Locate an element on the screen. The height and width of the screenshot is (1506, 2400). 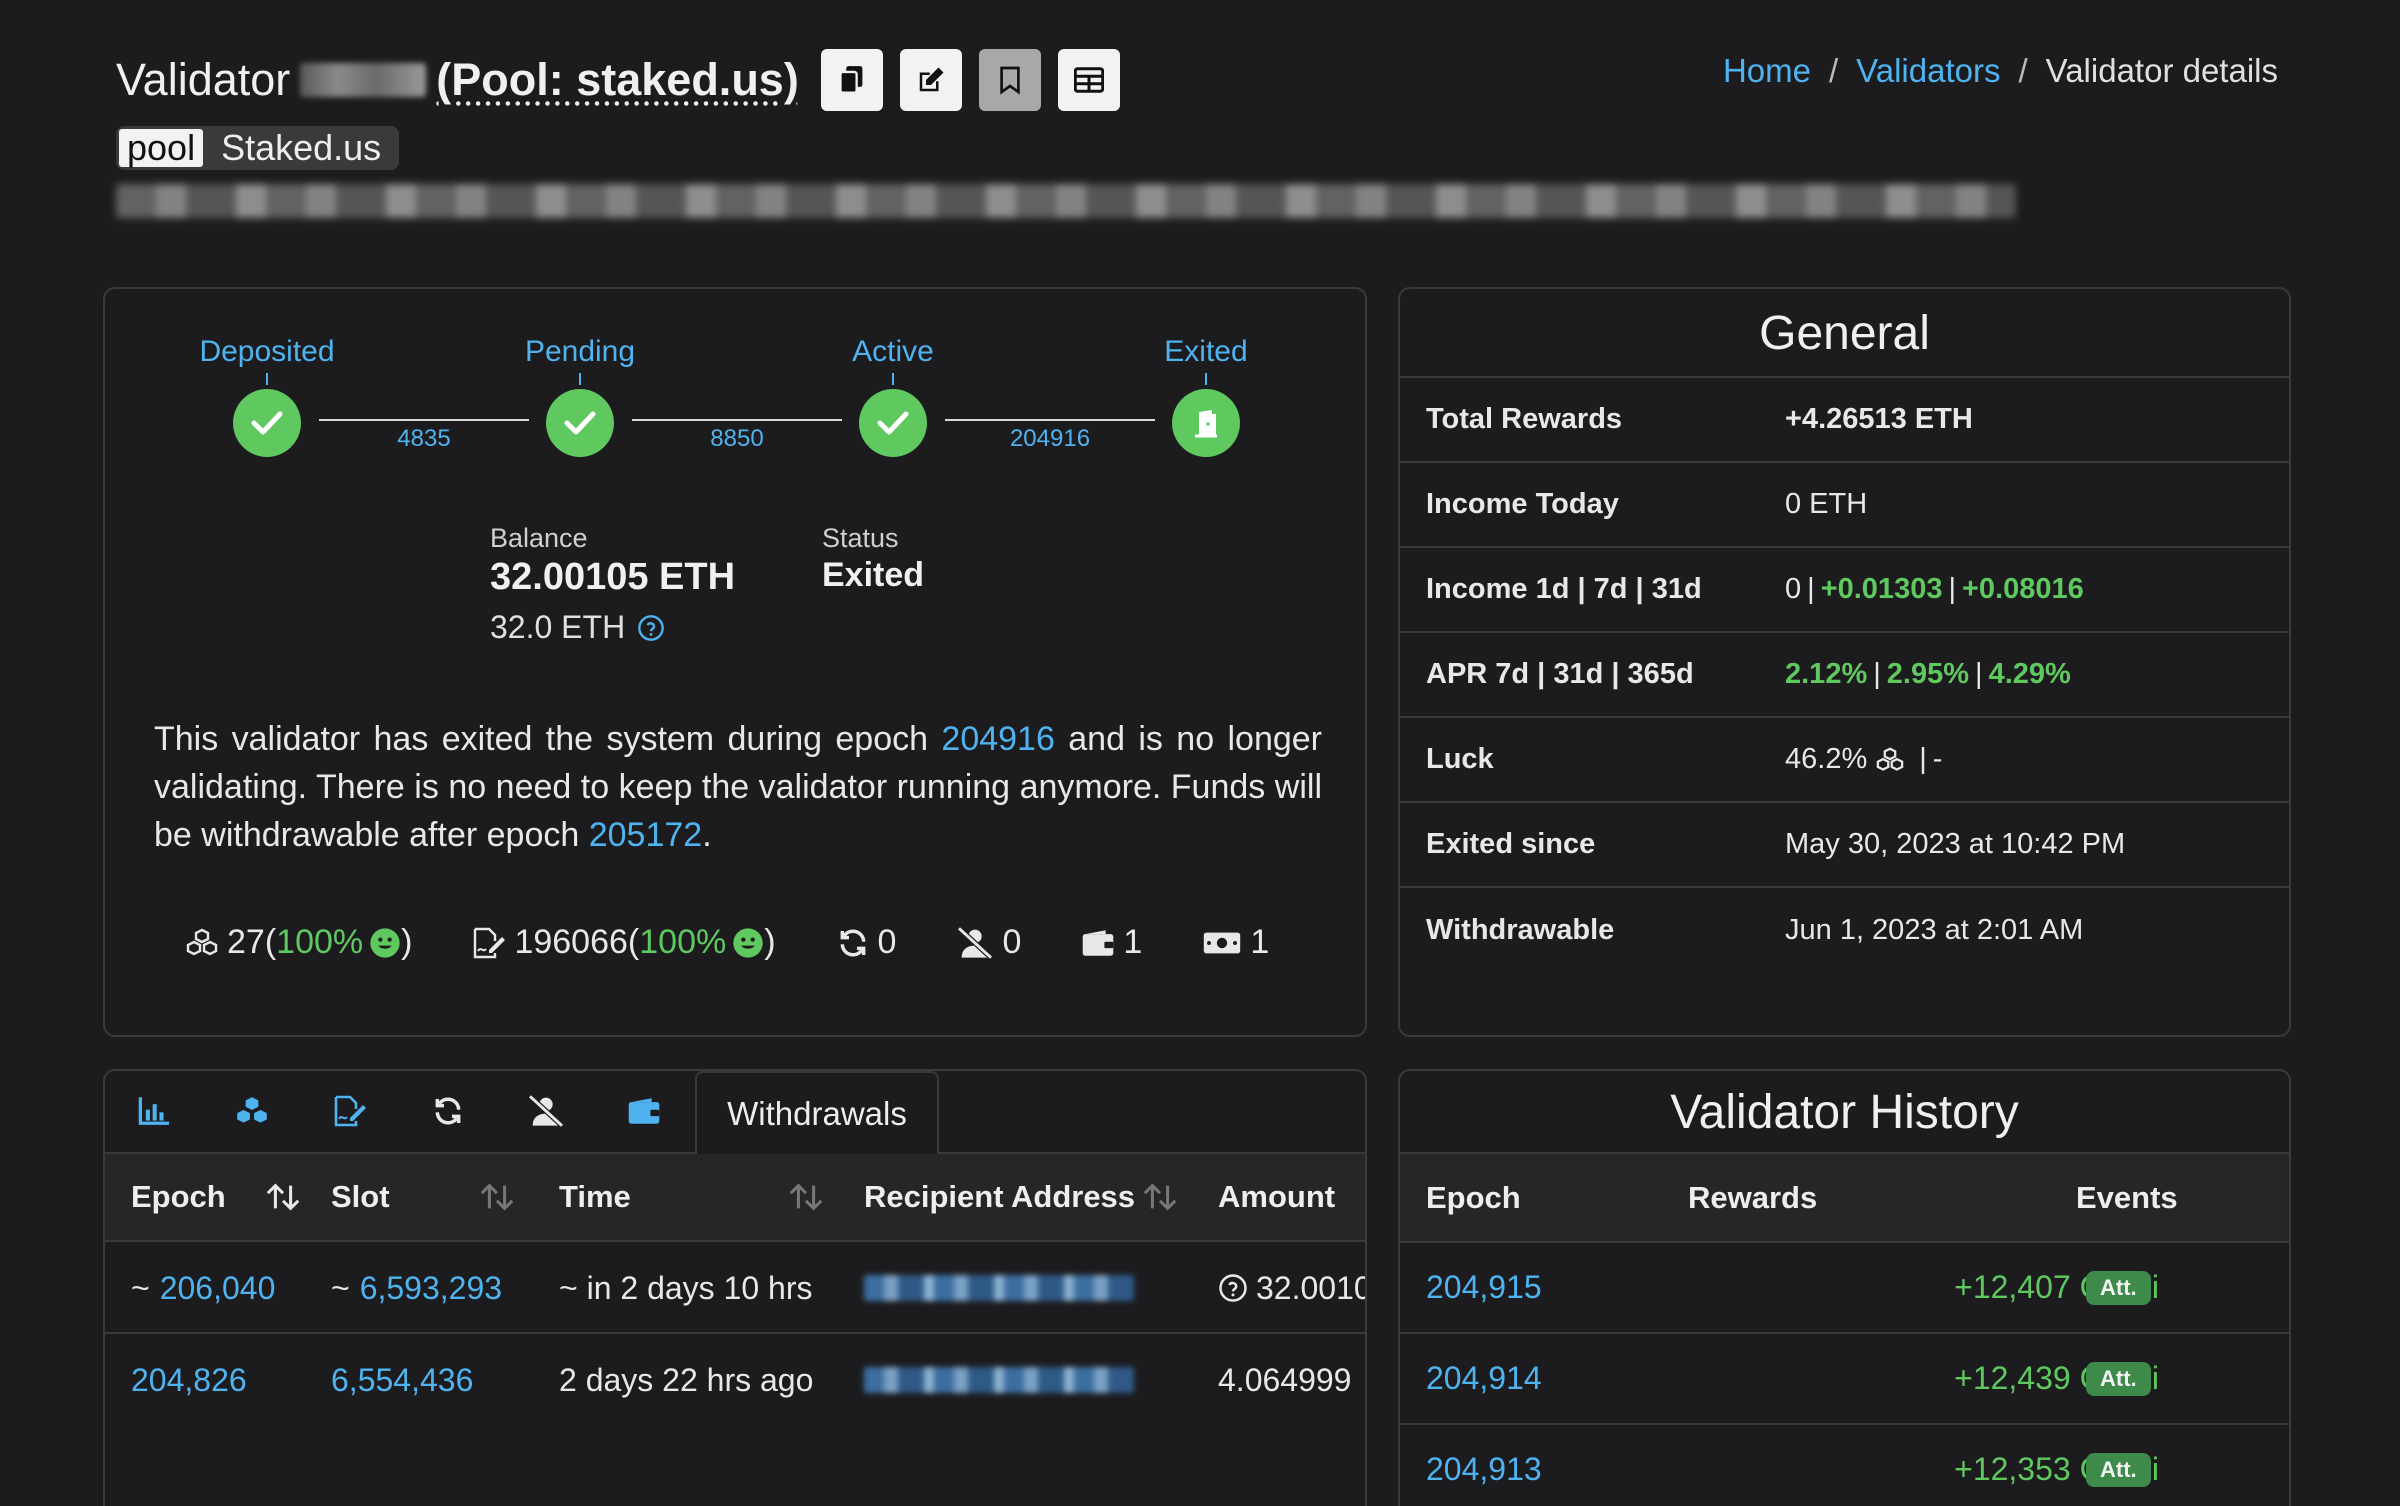
col-amount: Amount is located at coordinates (1276, 1197).